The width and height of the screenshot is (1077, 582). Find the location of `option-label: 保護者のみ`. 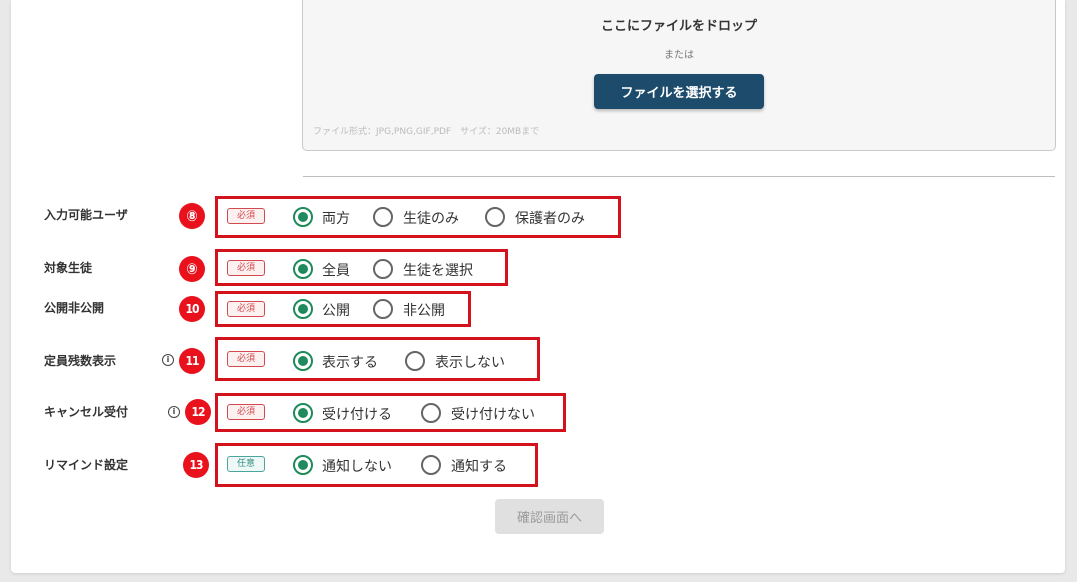

option-label: 保護者のみ is located at coordinates (550, 219).